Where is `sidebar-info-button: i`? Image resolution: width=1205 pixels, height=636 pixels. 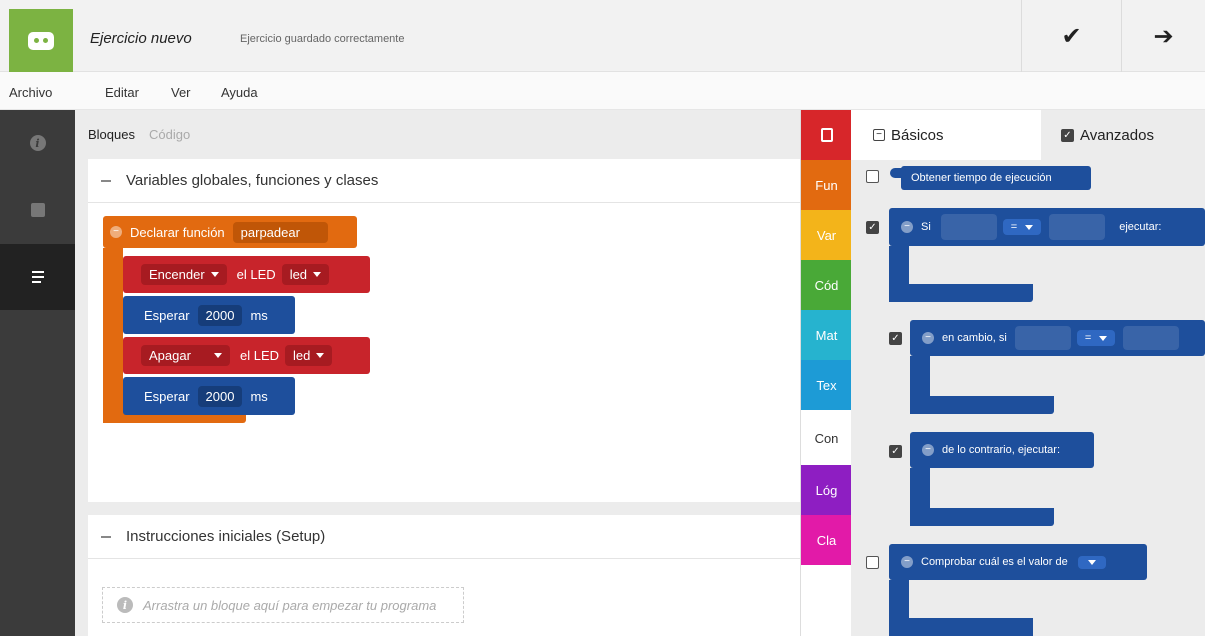 sidebar-info-button: i is located at coordinates (37, 143).